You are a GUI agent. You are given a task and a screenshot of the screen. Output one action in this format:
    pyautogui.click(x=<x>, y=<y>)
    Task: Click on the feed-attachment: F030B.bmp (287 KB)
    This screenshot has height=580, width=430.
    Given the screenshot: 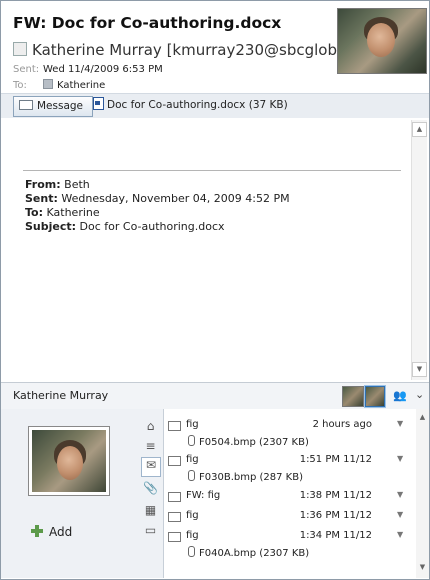 What is the action you would take?
    pyautogui.click(x=245, y=476)
    